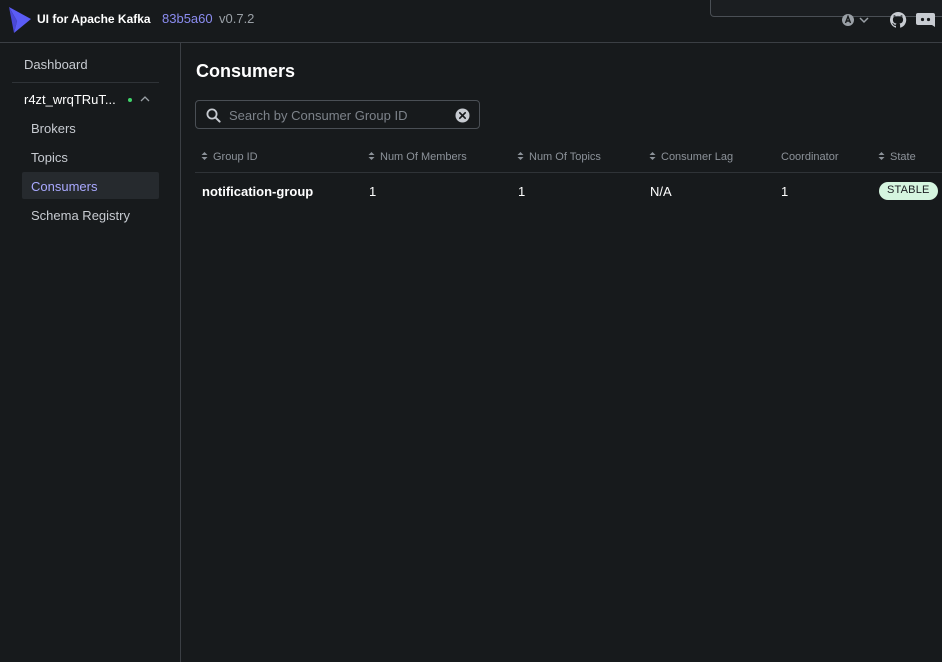 Image resolution: width=942 pixels, height=662 pixels. Describe the element at coordinates (826, 8) in the screenshot. I see `overlay-panel` at that location.